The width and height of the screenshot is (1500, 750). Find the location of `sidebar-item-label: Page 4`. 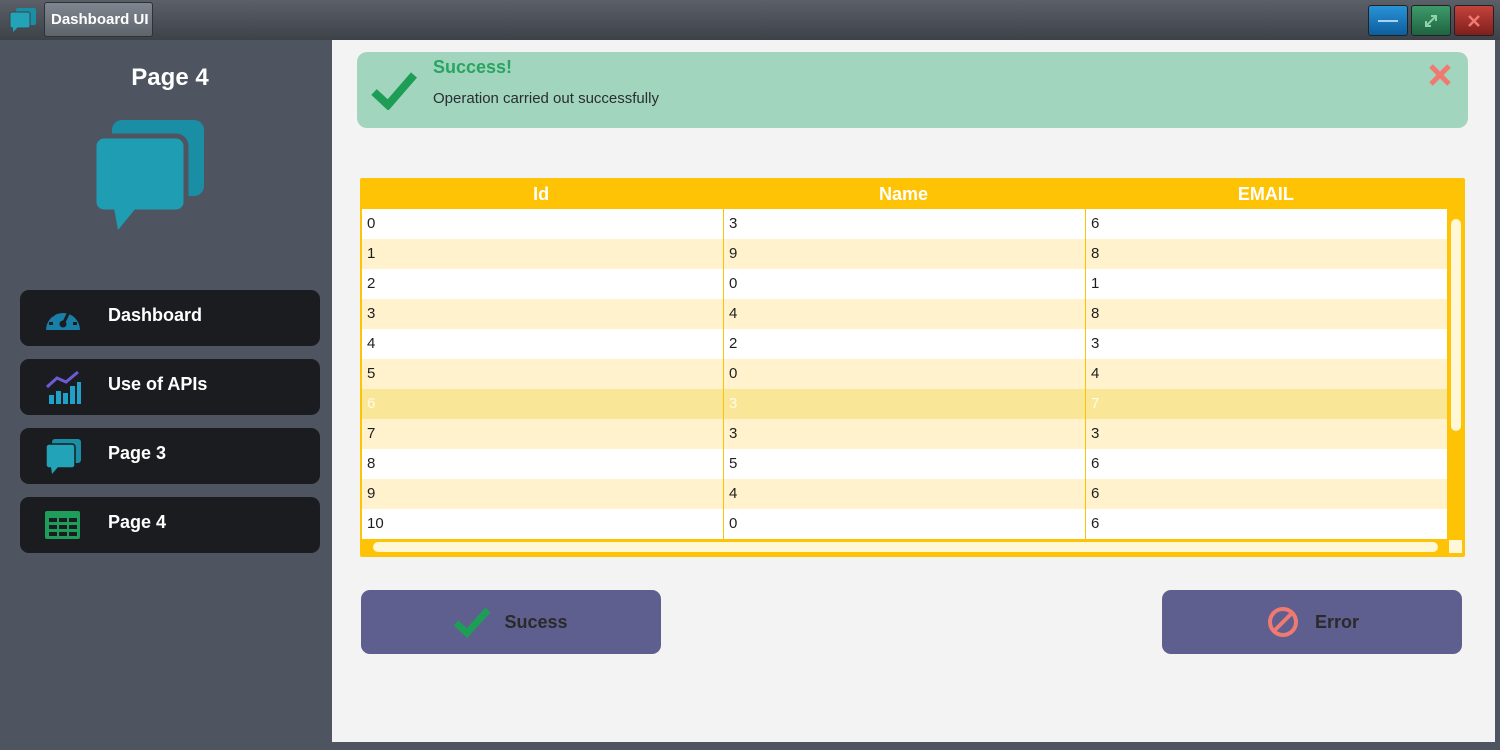

sidebar-item-label: Page 4 is located at coordinates (137, 522).